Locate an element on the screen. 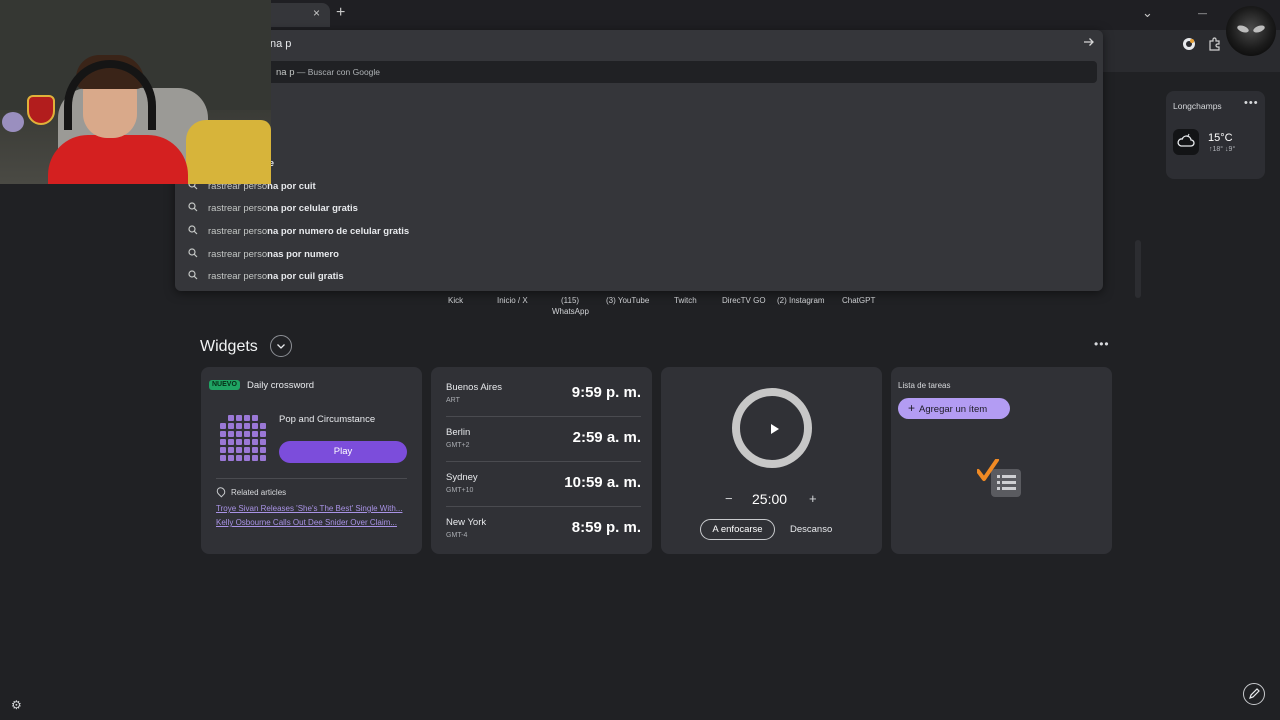 This screenshot has width=1280, height=720. clock-row: Sydney GMT+10 10:59 a. m. is located at coordinates (543, 484).